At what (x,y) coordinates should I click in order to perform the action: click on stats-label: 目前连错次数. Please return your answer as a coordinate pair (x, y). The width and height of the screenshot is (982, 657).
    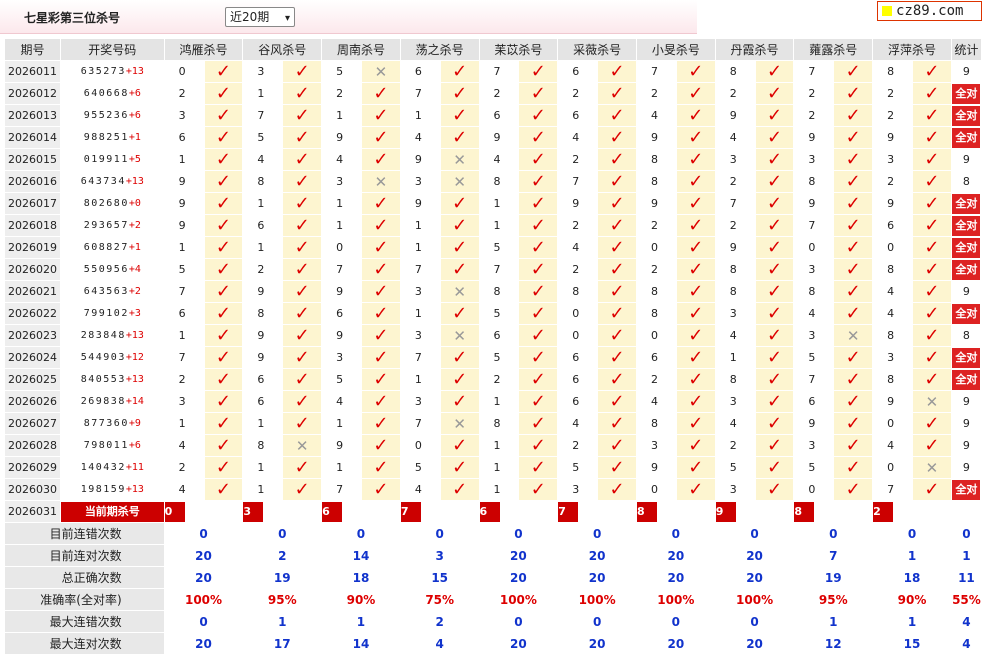
    Looking at the image, I should click on (84, 533).